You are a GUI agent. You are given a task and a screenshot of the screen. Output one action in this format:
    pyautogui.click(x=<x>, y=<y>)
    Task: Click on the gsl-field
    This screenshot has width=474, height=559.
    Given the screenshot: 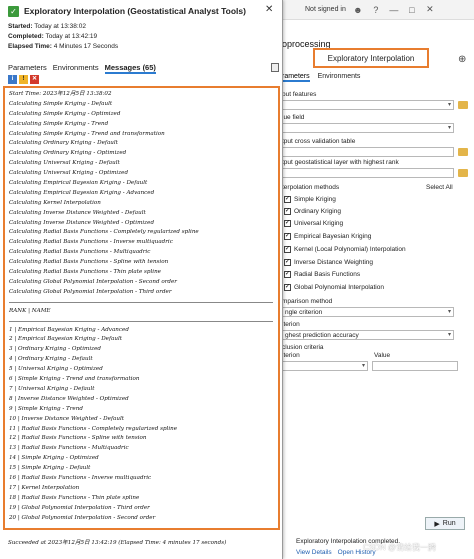 What is the action you would take?
    pyautogui.click(x=368, y=173)
    